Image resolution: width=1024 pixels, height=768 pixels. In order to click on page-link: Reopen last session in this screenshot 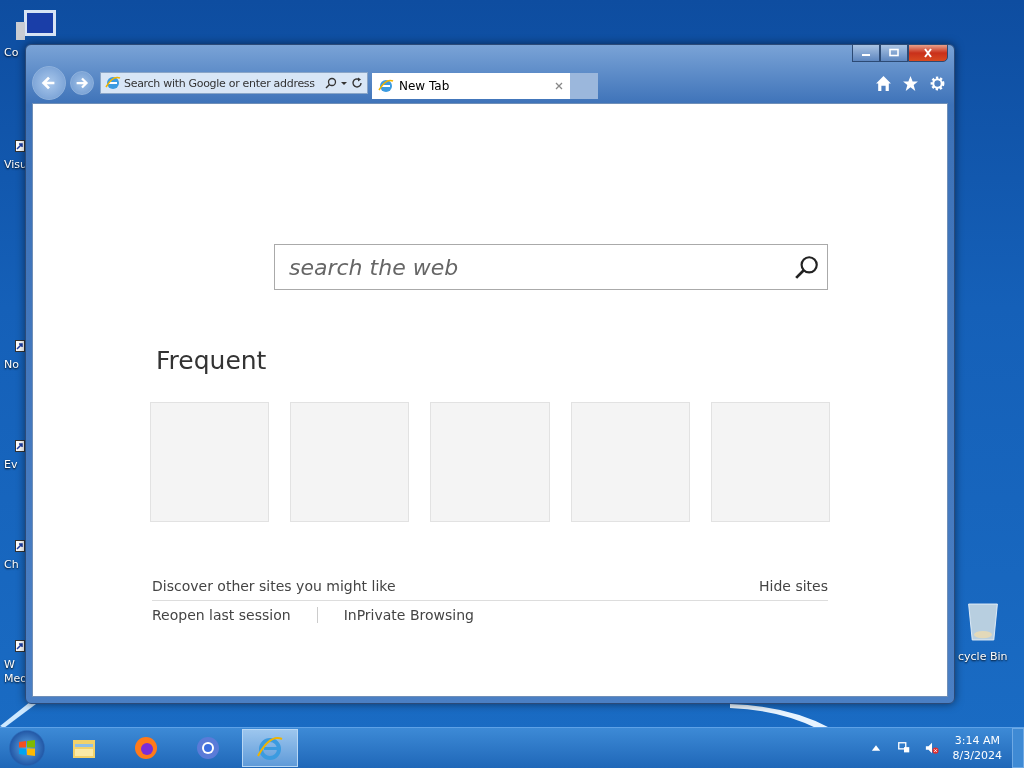, I will do `click(221, 615)`.